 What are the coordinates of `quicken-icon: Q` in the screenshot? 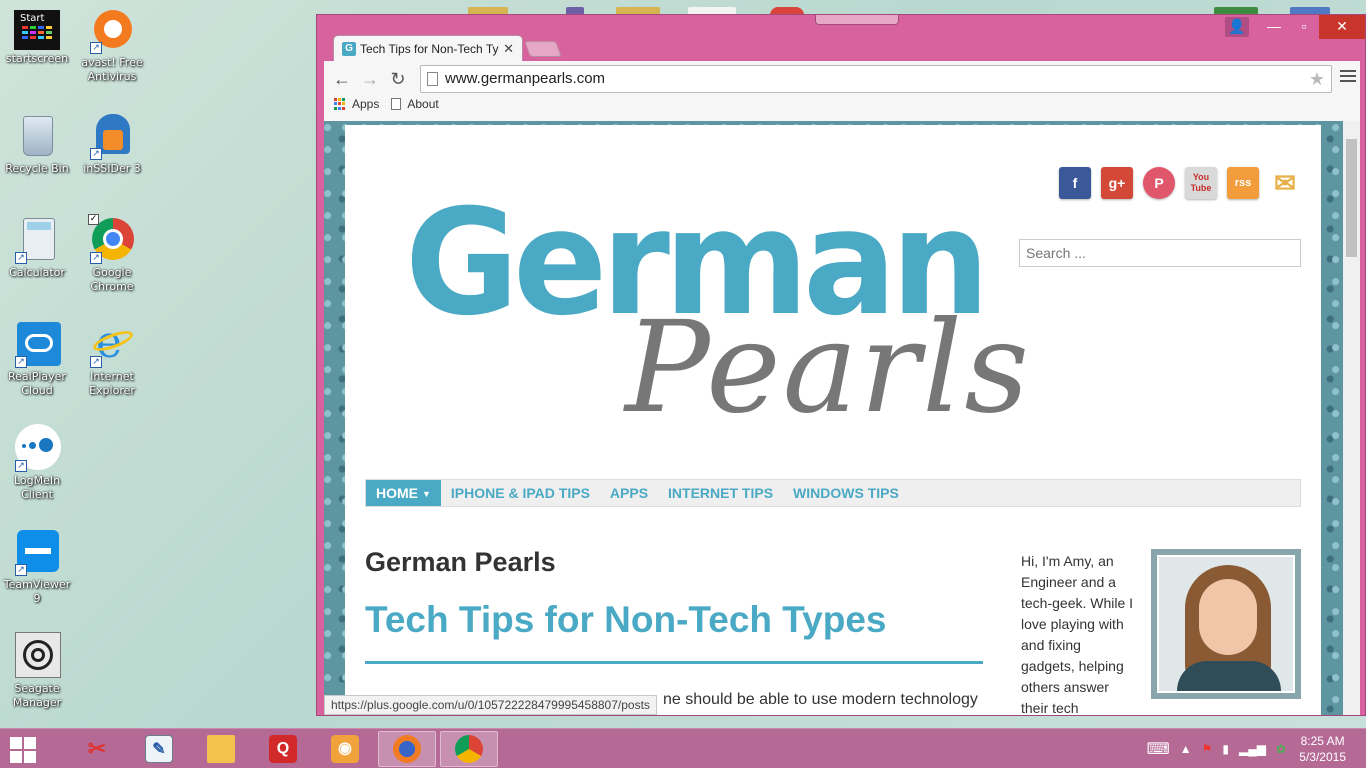 It's located at (283, 749).